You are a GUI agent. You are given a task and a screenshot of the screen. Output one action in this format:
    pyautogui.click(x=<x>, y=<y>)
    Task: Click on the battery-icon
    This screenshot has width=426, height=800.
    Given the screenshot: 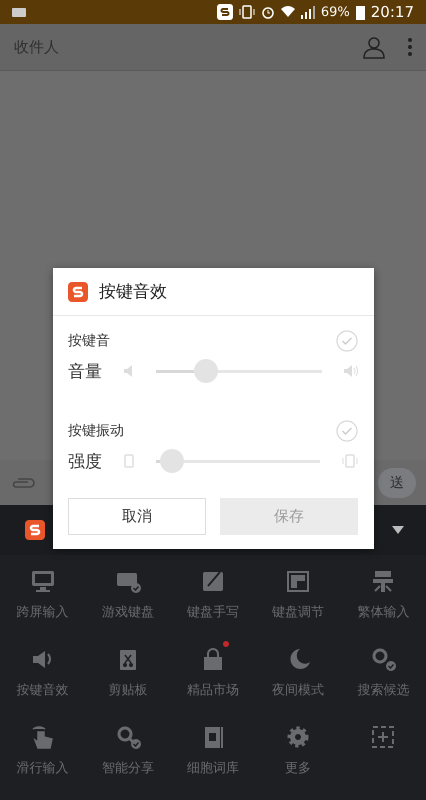 What is the action you would take?
    pyautogui.click(x=360, y=12)
    